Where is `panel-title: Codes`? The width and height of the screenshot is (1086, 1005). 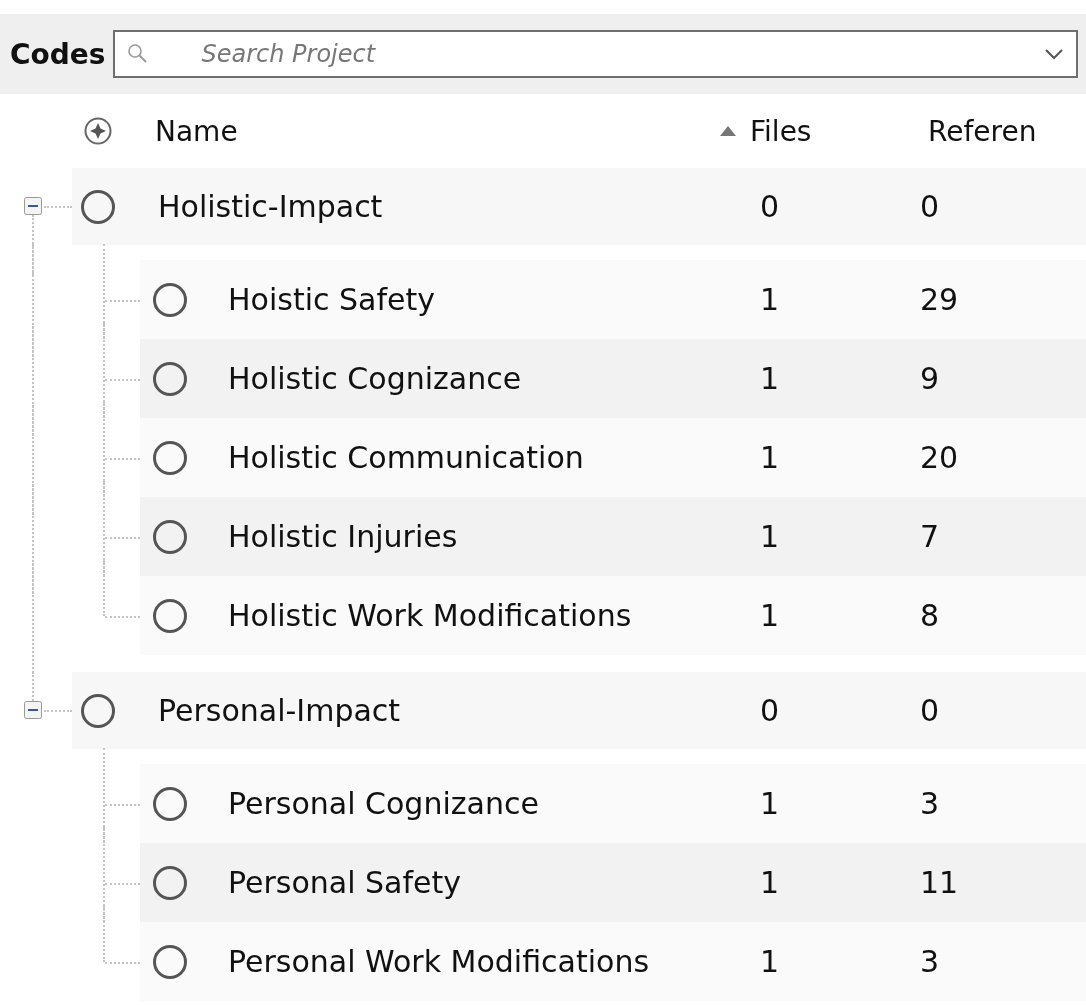 panel-title: Codes is located at coordinates (58, 54).